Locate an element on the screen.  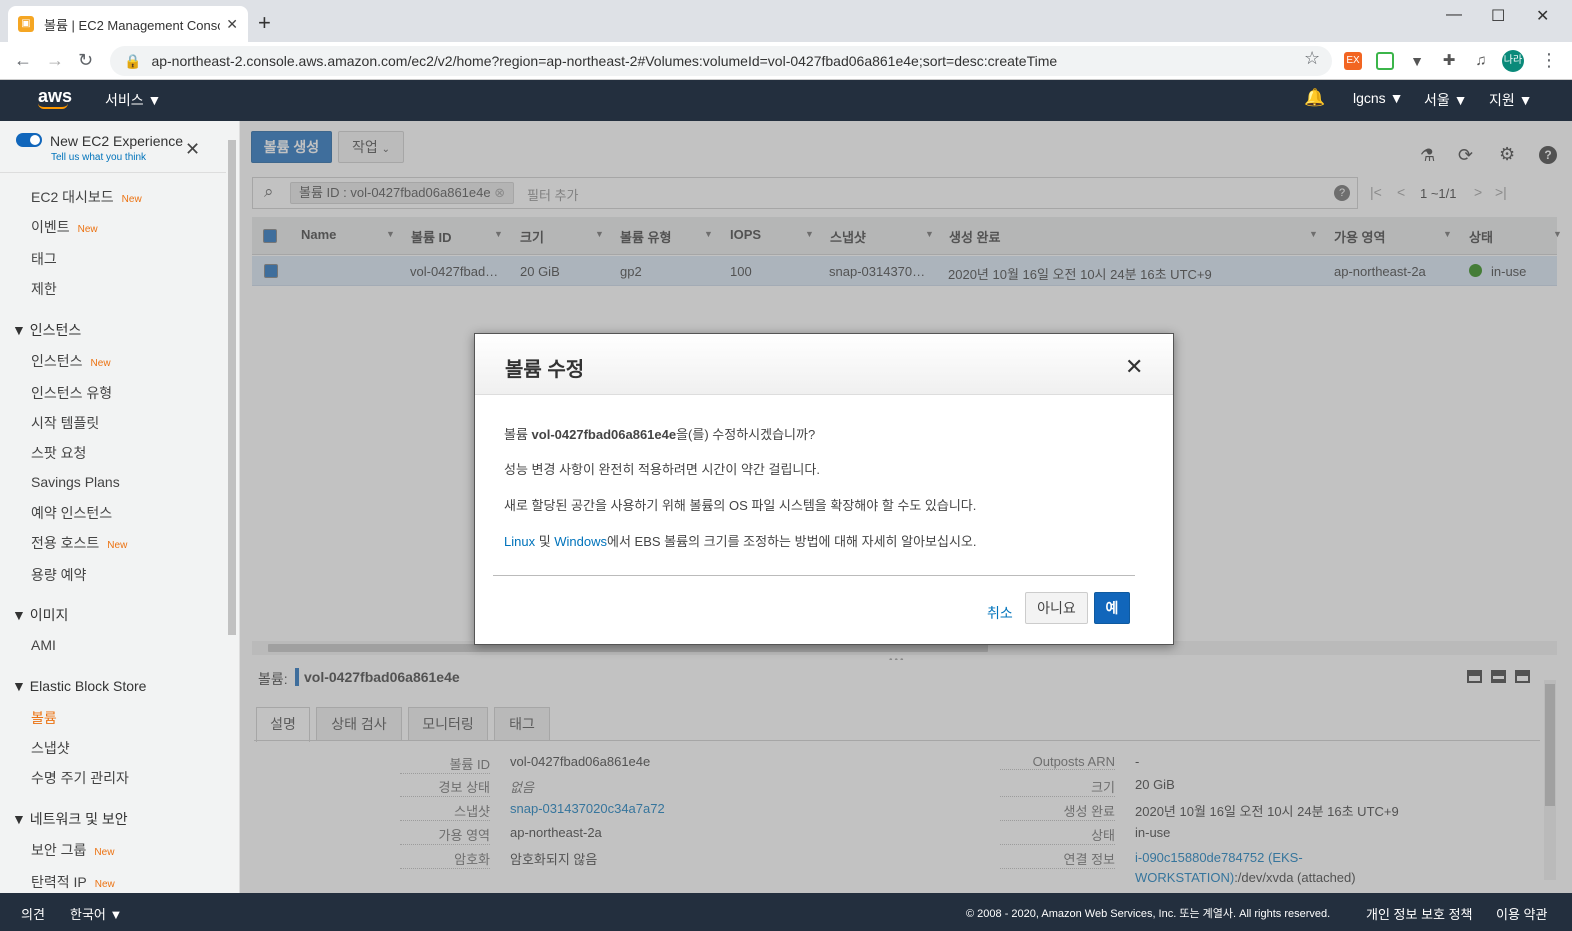
reload-icon: ↻ is located at coordinates (85, 60).